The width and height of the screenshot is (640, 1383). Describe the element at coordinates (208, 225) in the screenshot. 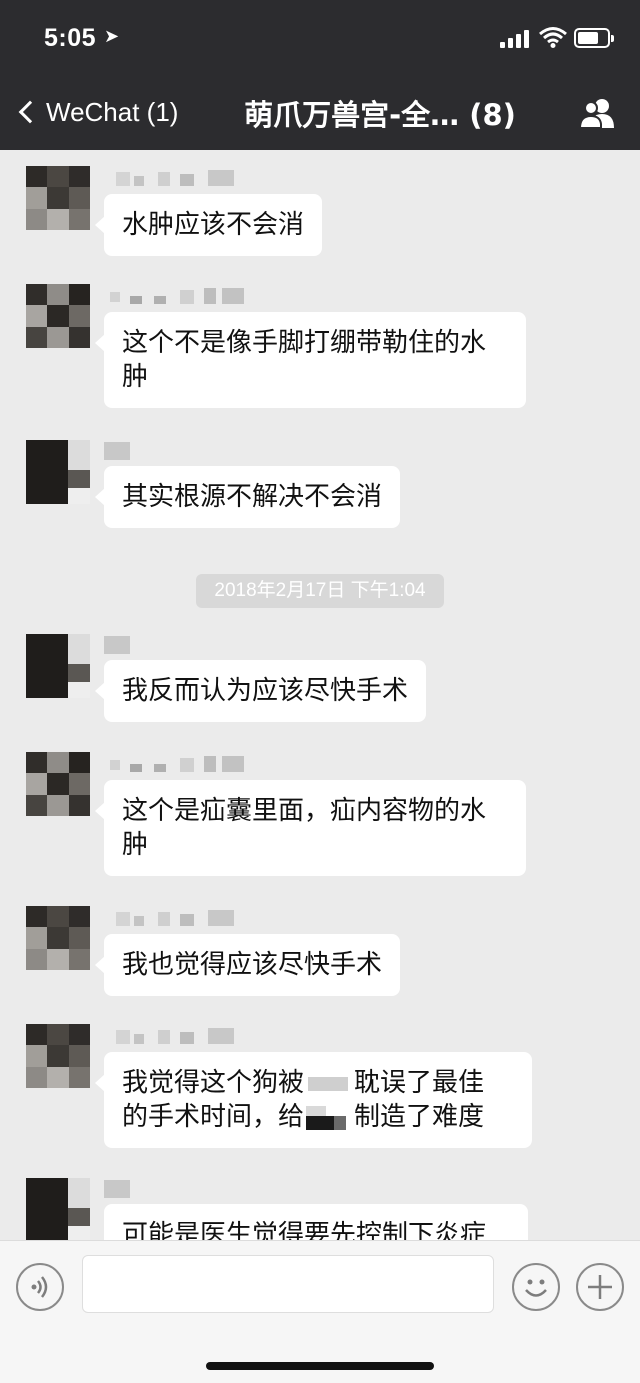

I see `message-bubble: 水肿应该不会消` at that location.